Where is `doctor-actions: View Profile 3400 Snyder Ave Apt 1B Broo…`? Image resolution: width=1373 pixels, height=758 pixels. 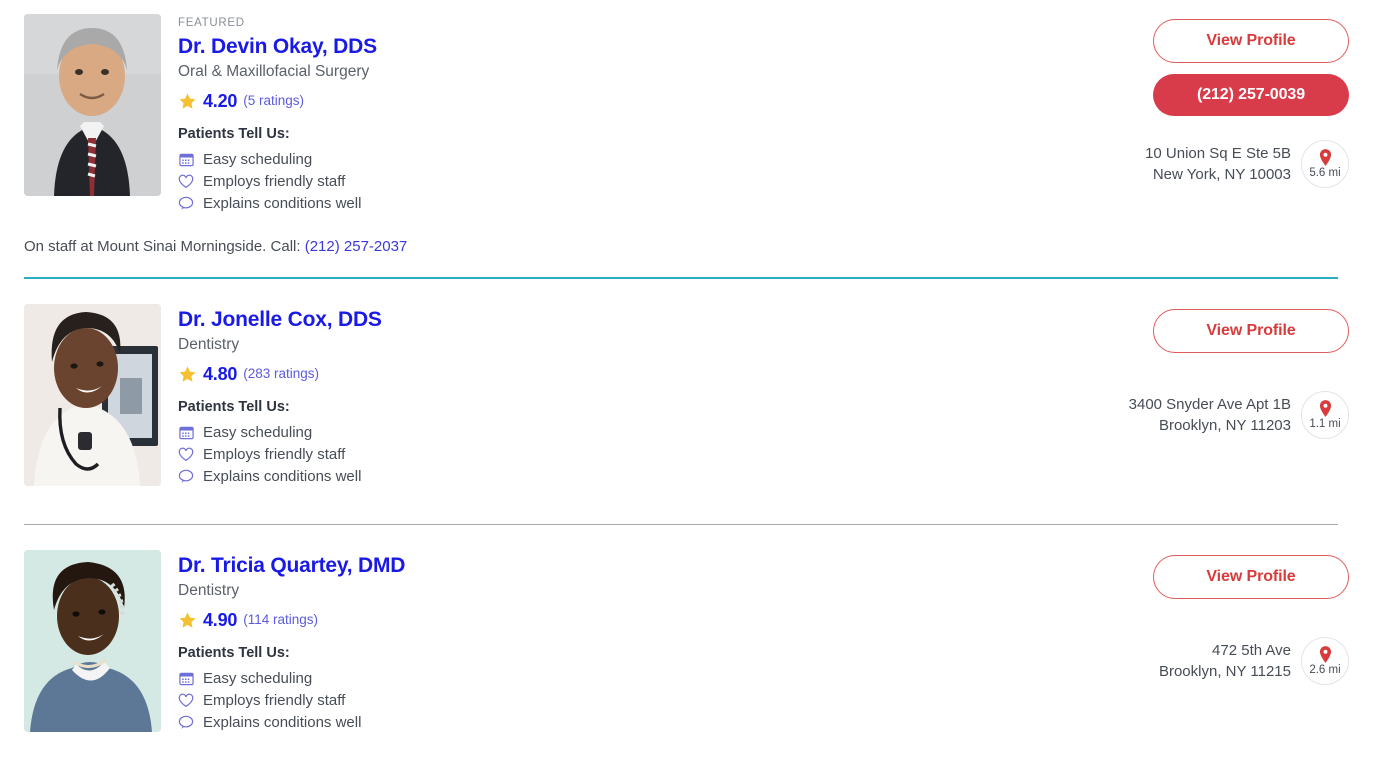
doctor-actions: View Profile 3400 Snyder Ave Apt 1B Broo… is located at coordinates (1219, 371).